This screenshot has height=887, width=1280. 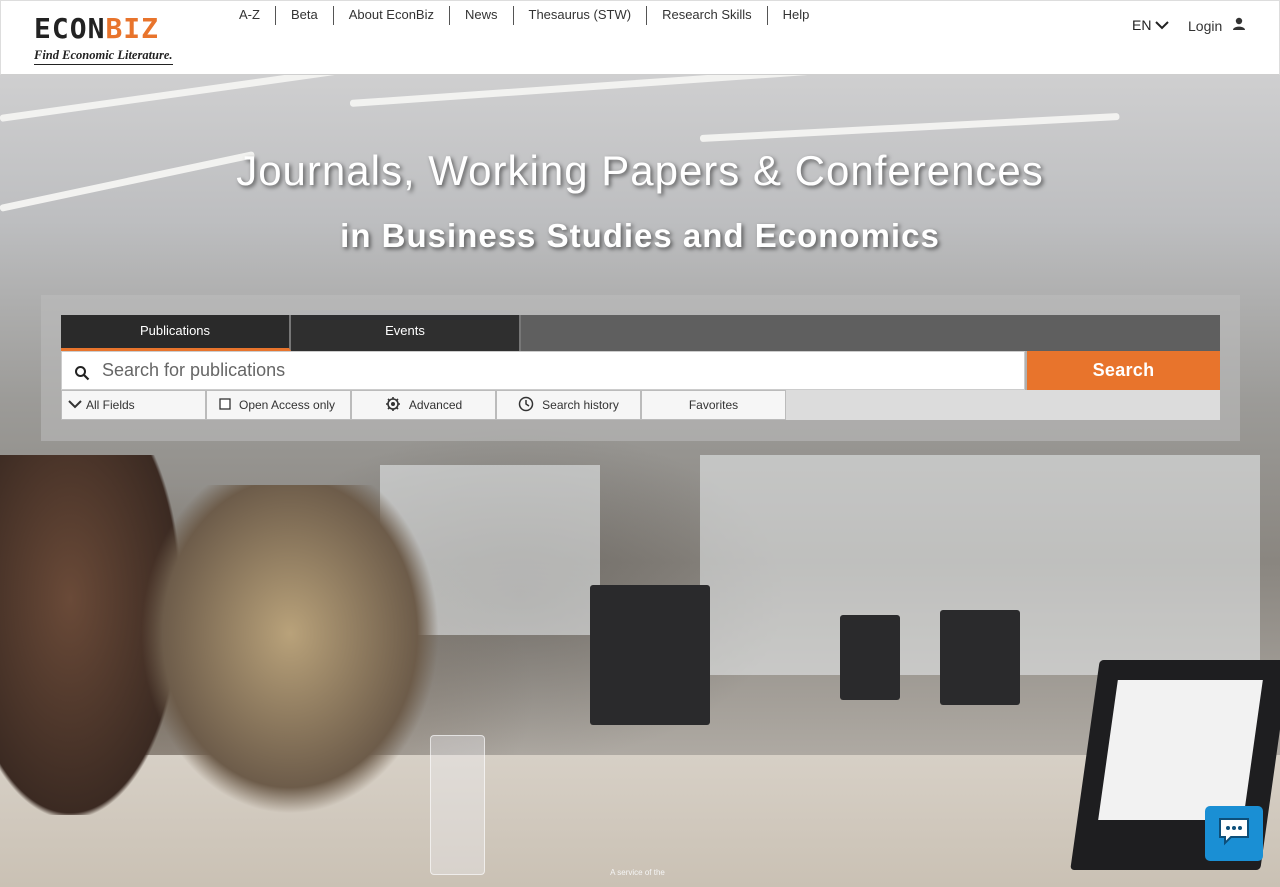 I want to click on advanced-label: Advanced, so click(x=435, y=405).